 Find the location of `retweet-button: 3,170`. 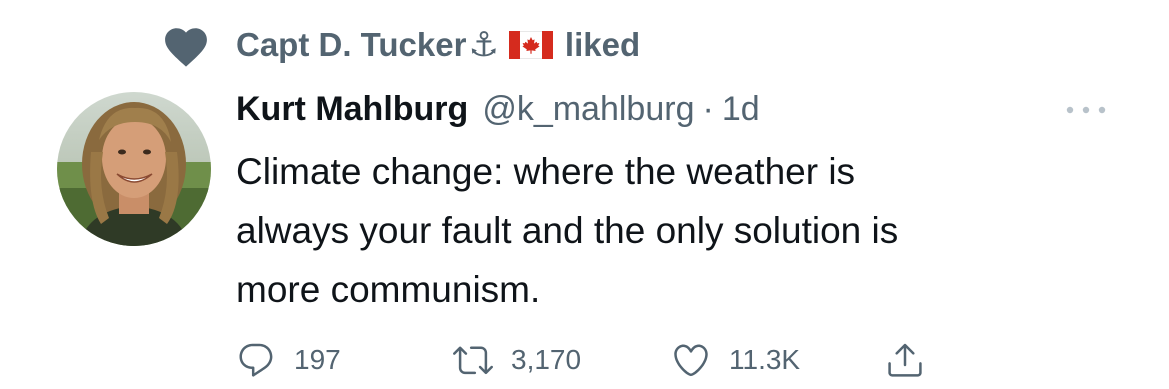

retweet-button: 3,170 is located at coordinates (562, 360).